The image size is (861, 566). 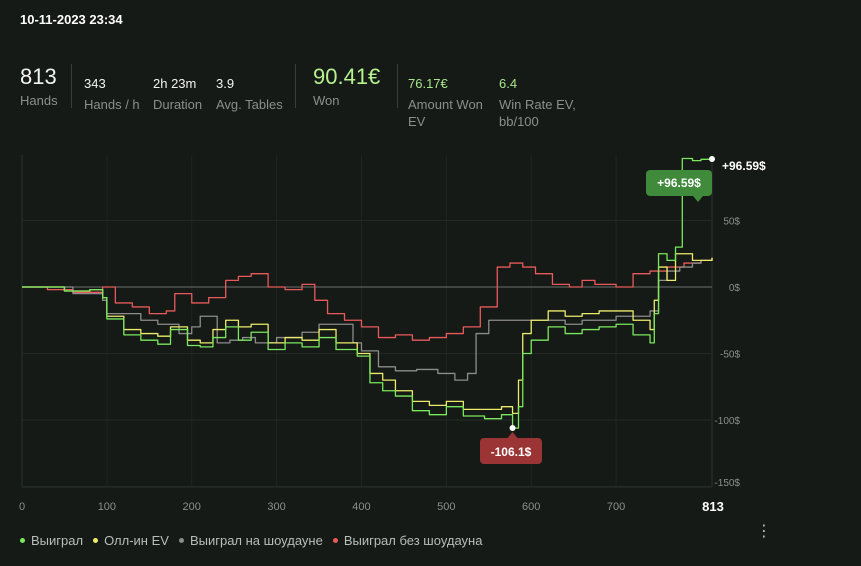 I want to click on y-tick-label: -50$, so click(x=730, y=355).